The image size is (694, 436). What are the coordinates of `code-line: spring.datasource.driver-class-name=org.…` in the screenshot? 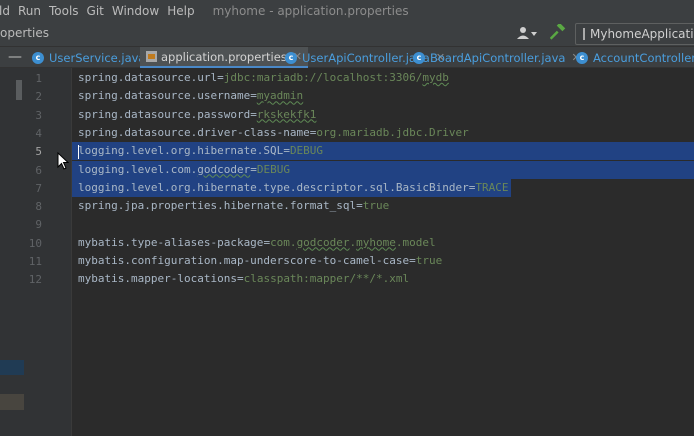 It's located at (273, 132).